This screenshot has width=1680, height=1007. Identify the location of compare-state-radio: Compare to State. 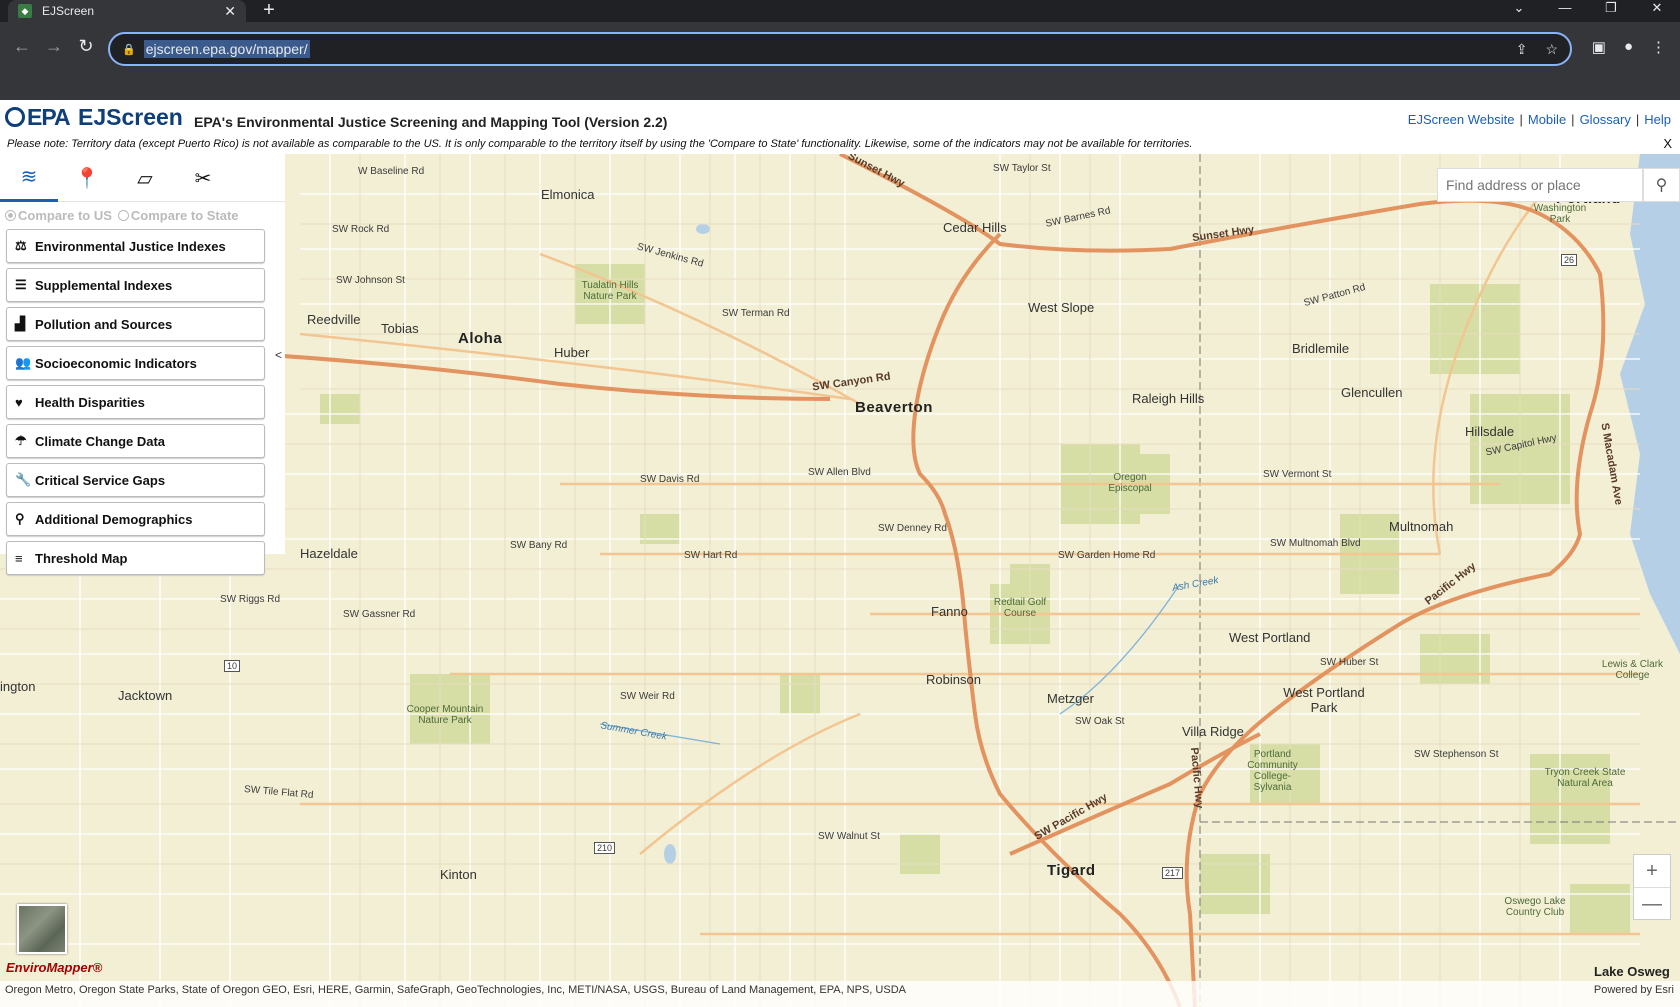
(178, 215).